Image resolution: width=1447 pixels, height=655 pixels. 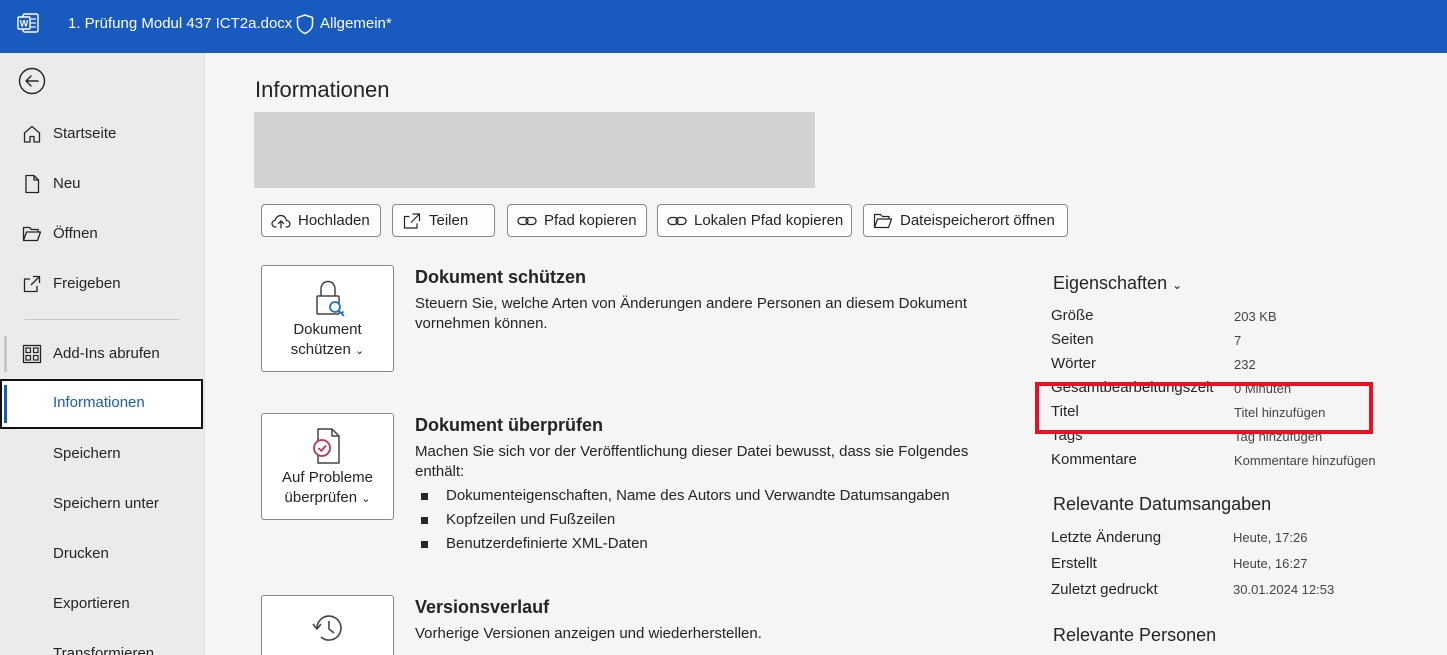 What do you see at coordinates (91, 603) in the screenshot?
I see `sidebar-item-label: Exportieren` at bounding box center [91, 603].